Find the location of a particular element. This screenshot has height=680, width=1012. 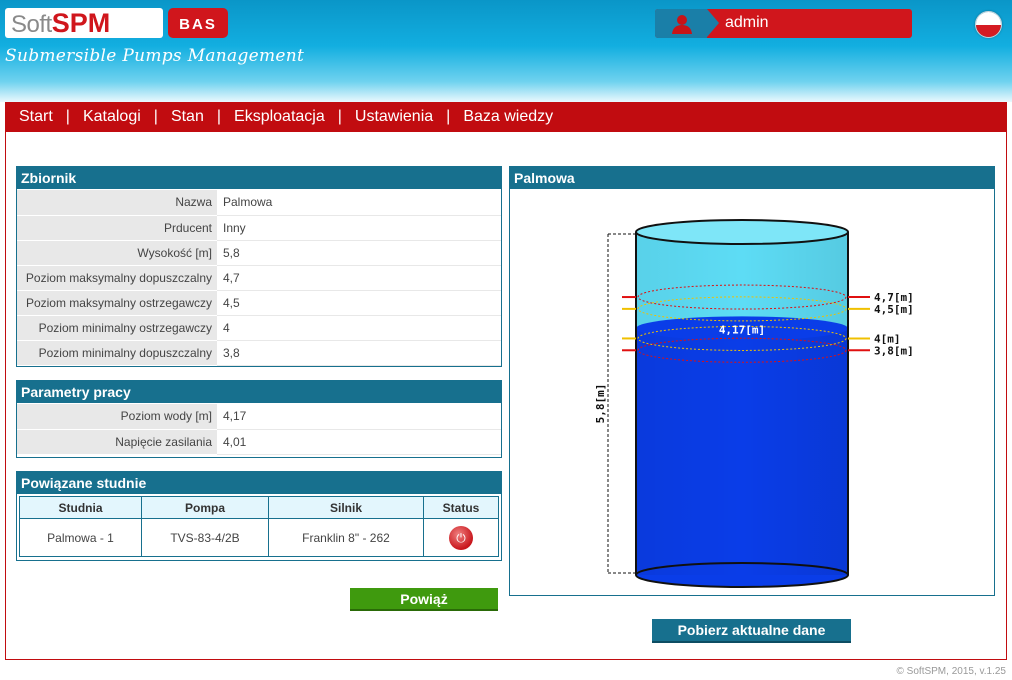

column-header: Studnia is located at coordinates (80, 507).